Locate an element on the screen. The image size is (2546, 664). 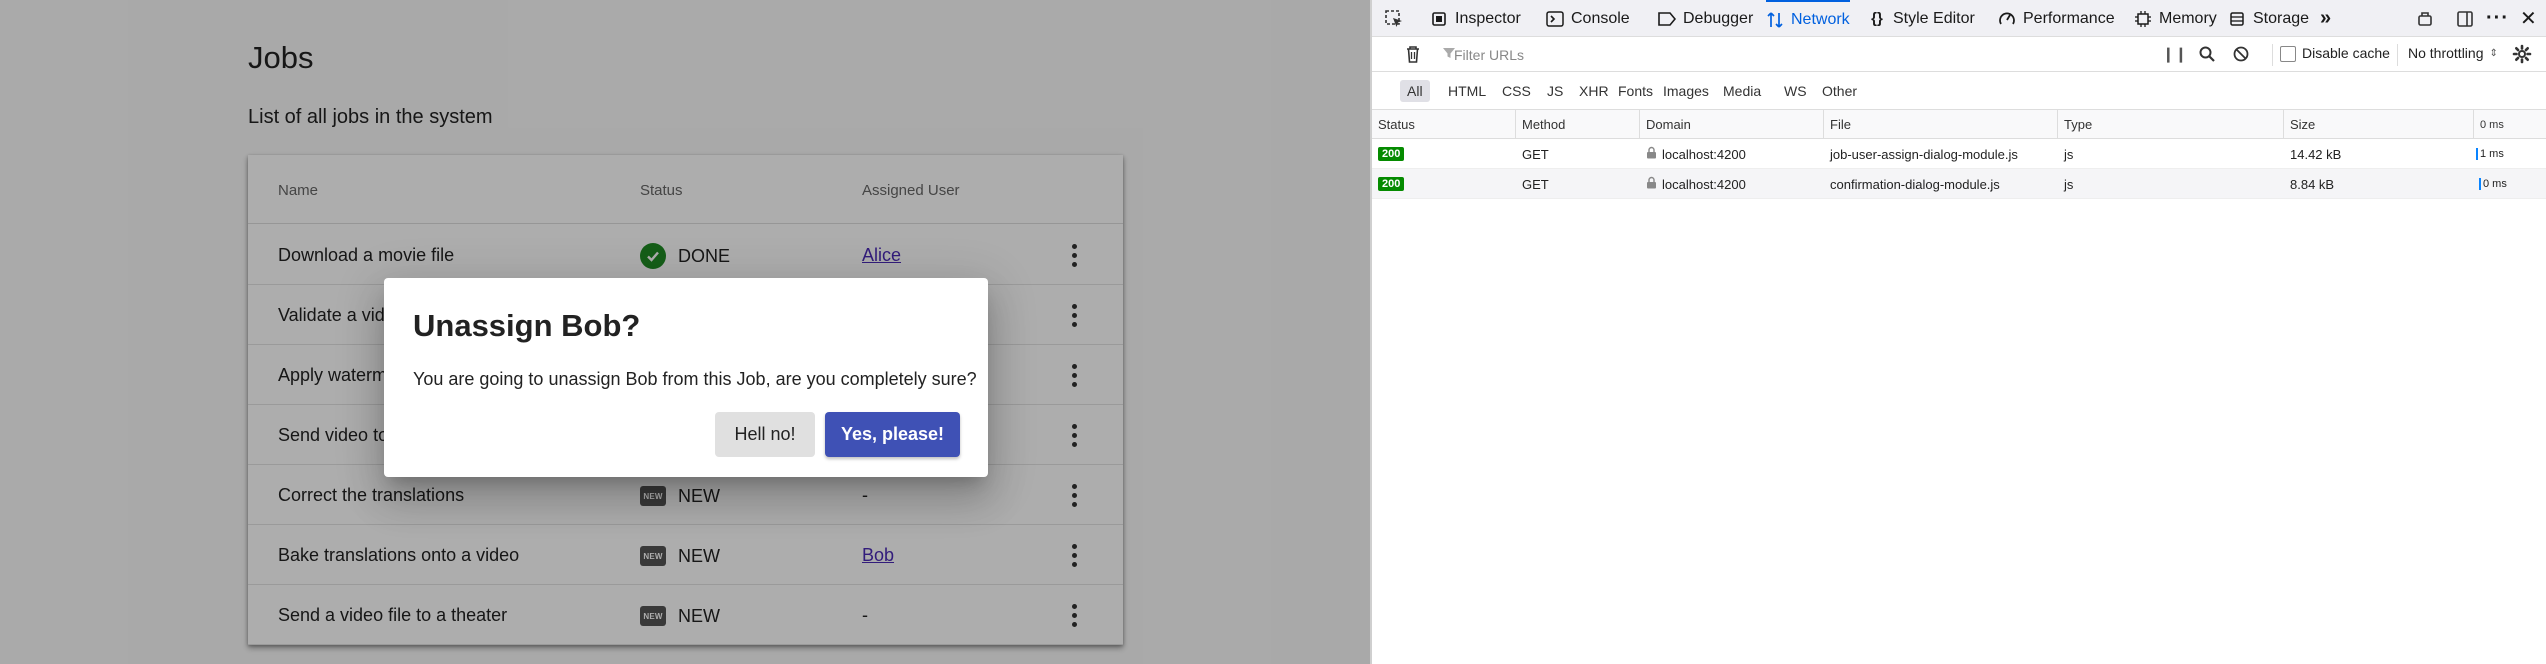
request-file: confirmation-dialog-module.js is located at coordinates (1915, 184).